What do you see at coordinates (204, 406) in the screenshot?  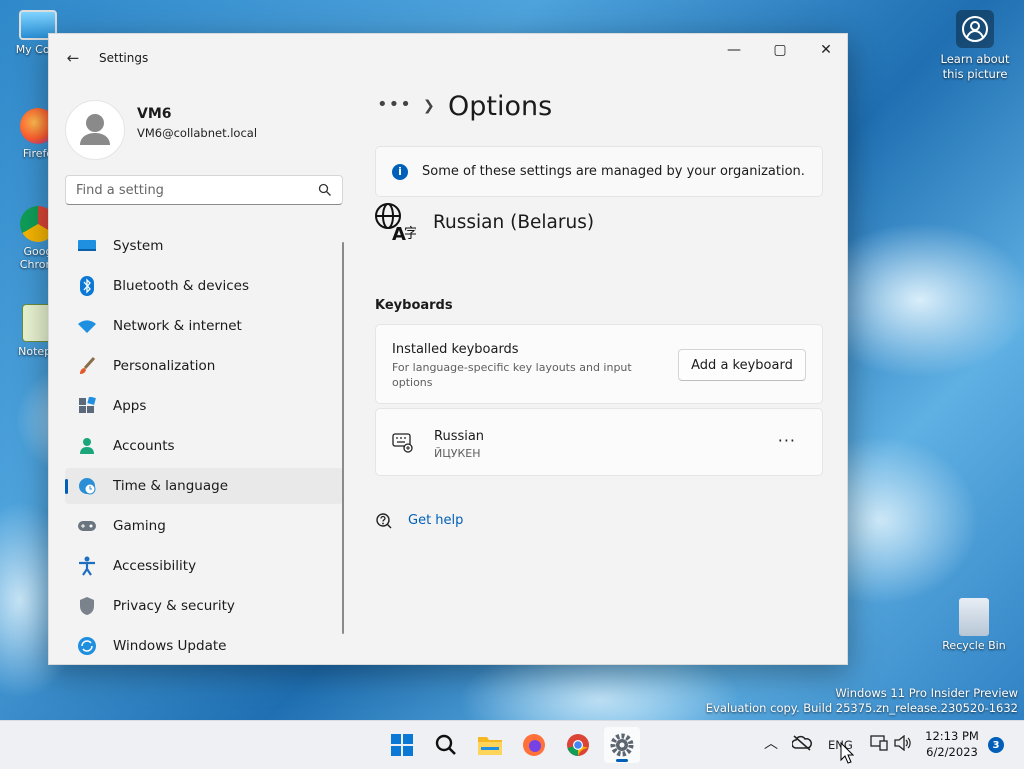 I see `sidebar-item-apps: Apps` at bounding box center [204, 406].